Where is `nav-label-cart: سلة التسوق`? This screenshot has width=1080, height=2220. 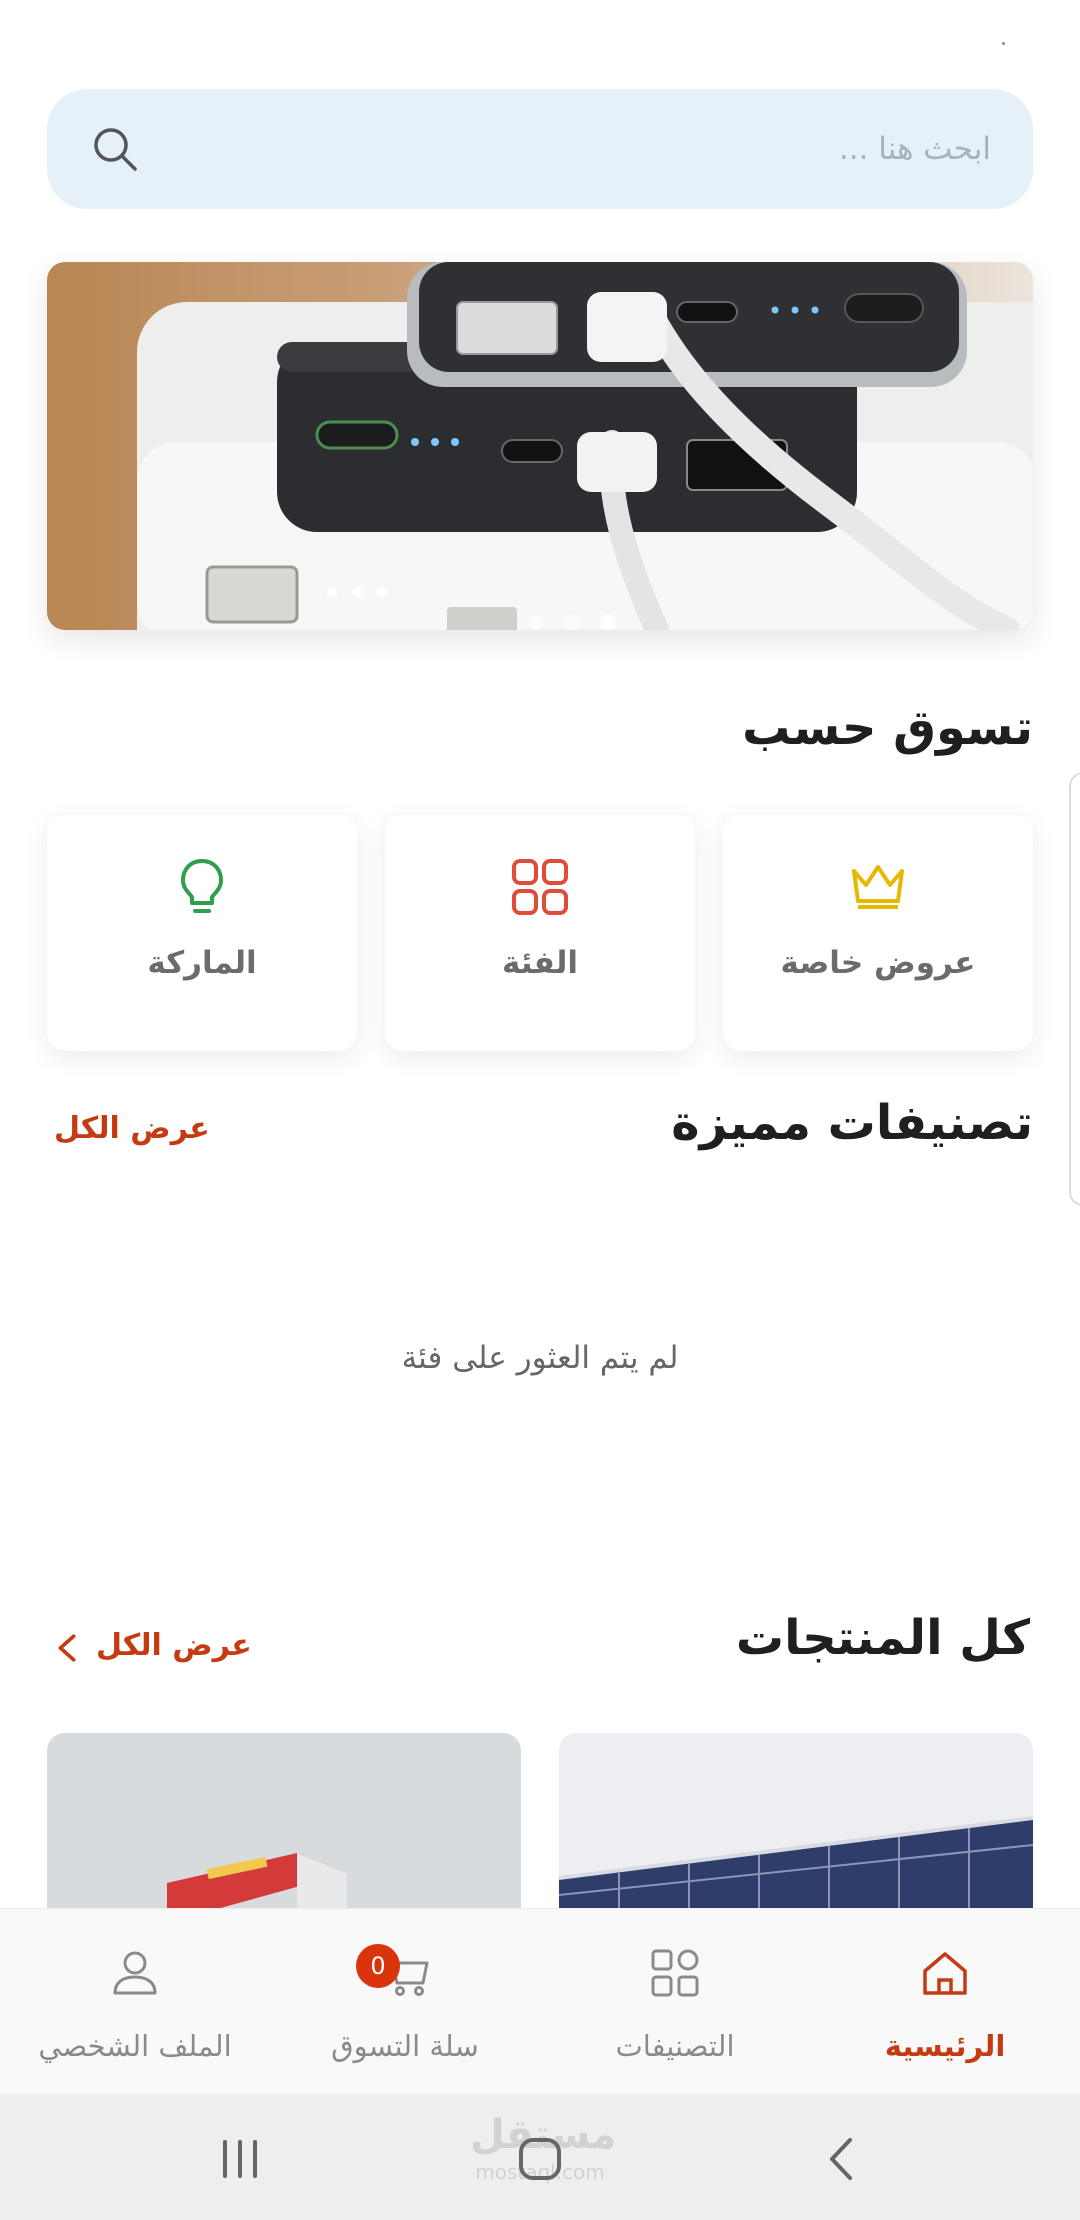
nav-label-cart: سلة التسوق is located at coordinates (405, 2046).